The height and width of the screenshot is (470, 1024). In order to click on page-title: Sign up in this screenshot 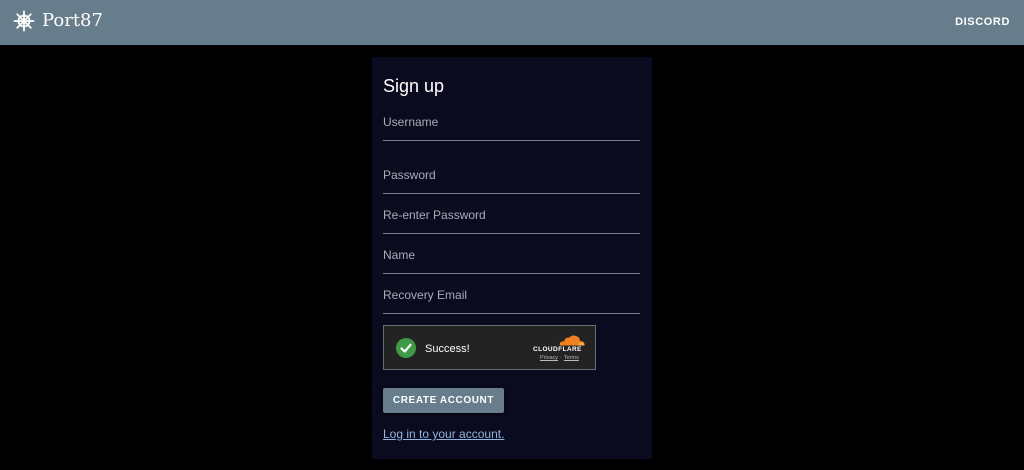, I will do `click(414, 86)`.